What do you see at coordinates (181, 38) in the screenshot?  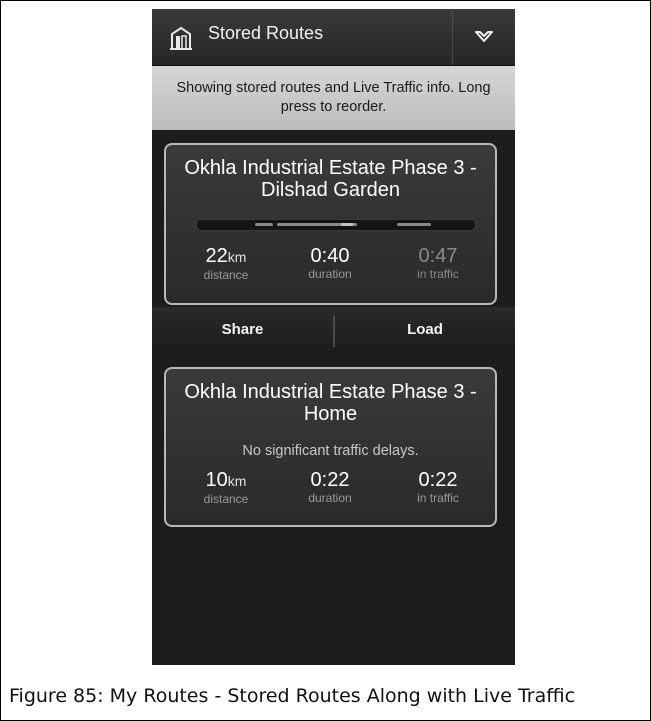 I see `stored-routes-icon` at bounding box center [181, 38].